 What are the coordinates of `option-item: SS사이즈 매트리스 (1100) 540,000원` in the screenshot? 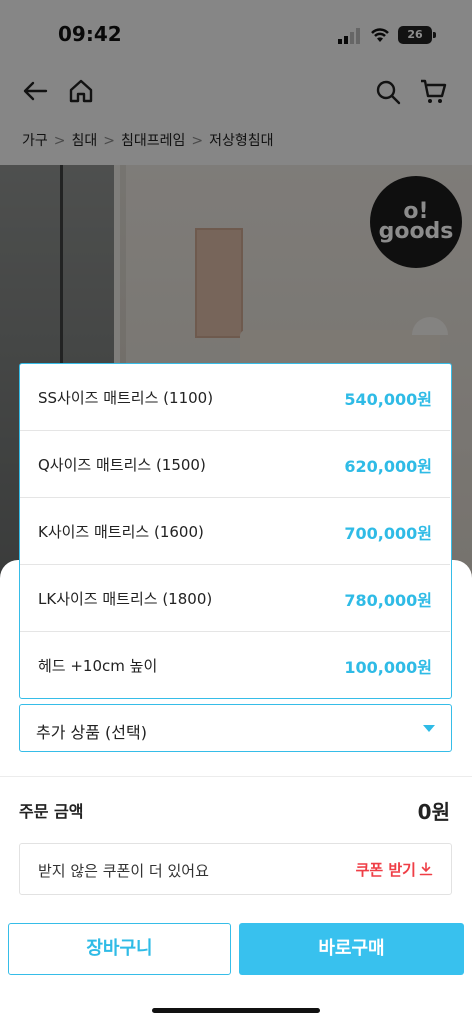 It's located at (235, 397).